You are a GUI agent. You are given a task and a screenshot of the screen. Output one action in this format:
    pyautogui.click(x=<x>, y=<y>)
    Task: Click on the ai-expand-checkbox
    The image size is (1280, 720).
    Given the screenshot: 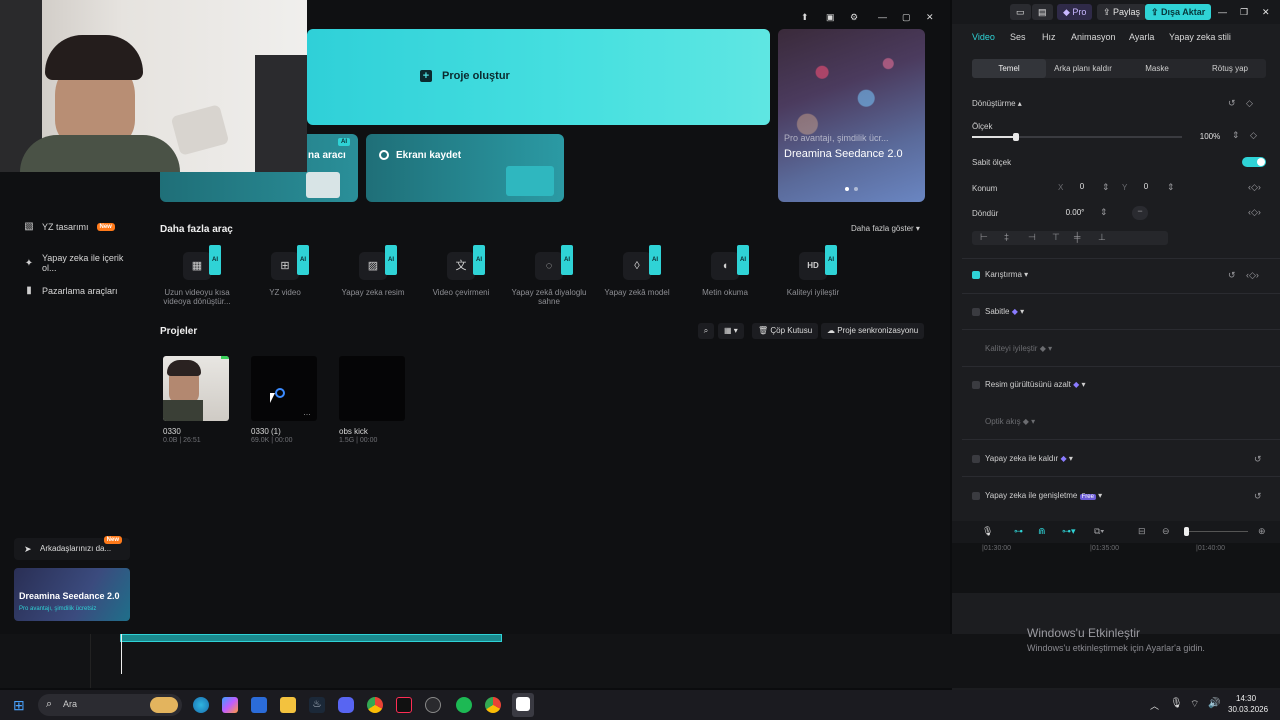 What is the action you would take?
    pyautogui.click(x=976, y=496)
    